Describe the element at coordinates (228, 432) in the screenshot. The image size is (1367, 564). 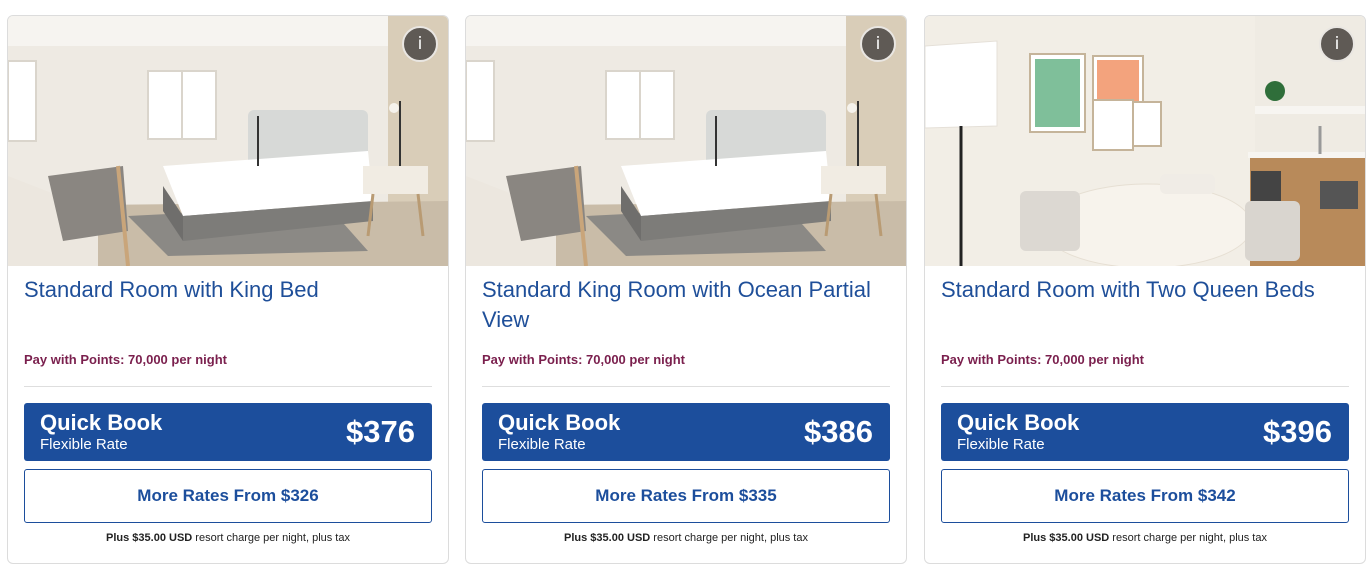
I see `quick-book-button: Quick Book Flexible Rate $376` at that location.